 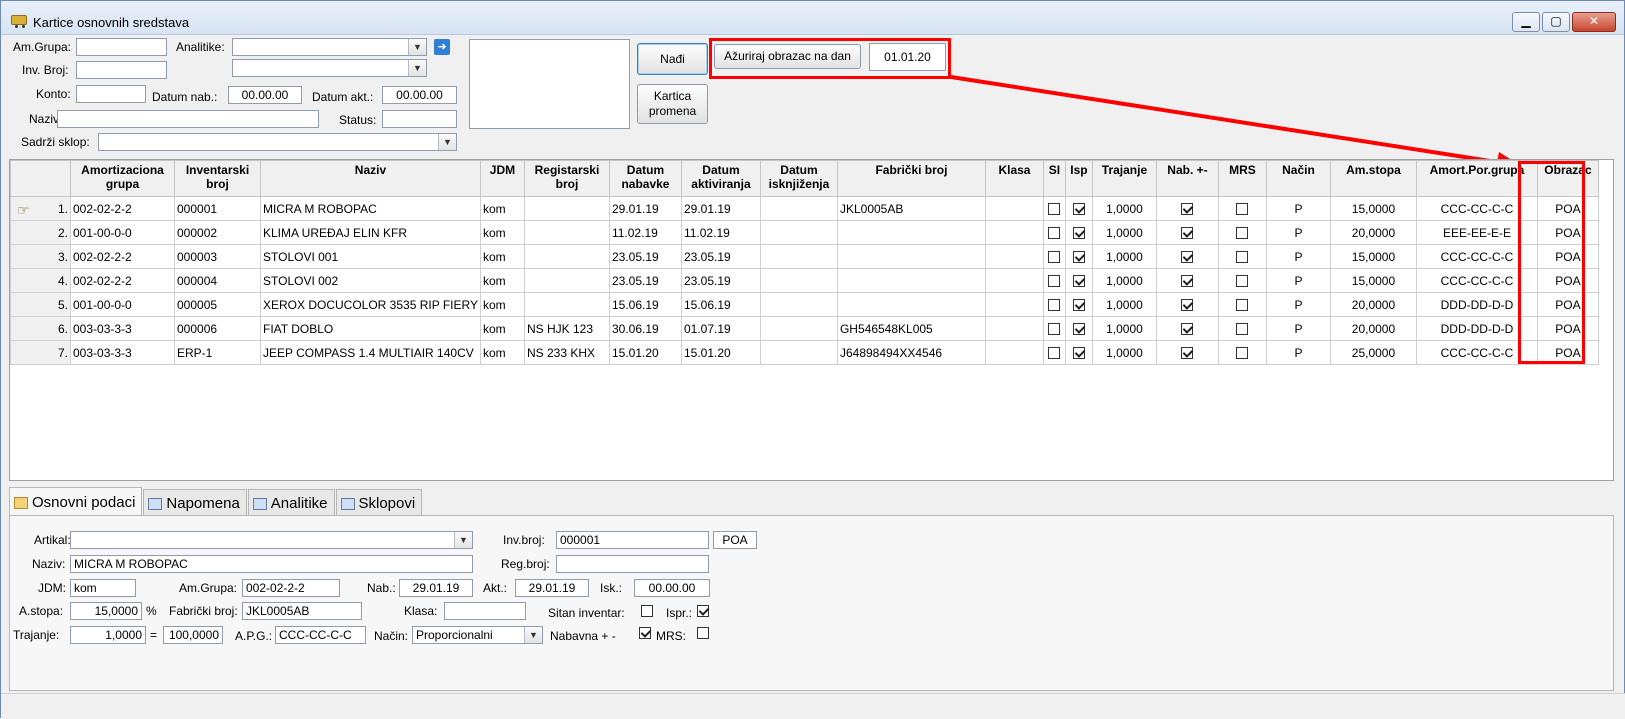 I want to click on trajanje-input: 1,0000, so click(x=108, y=635).